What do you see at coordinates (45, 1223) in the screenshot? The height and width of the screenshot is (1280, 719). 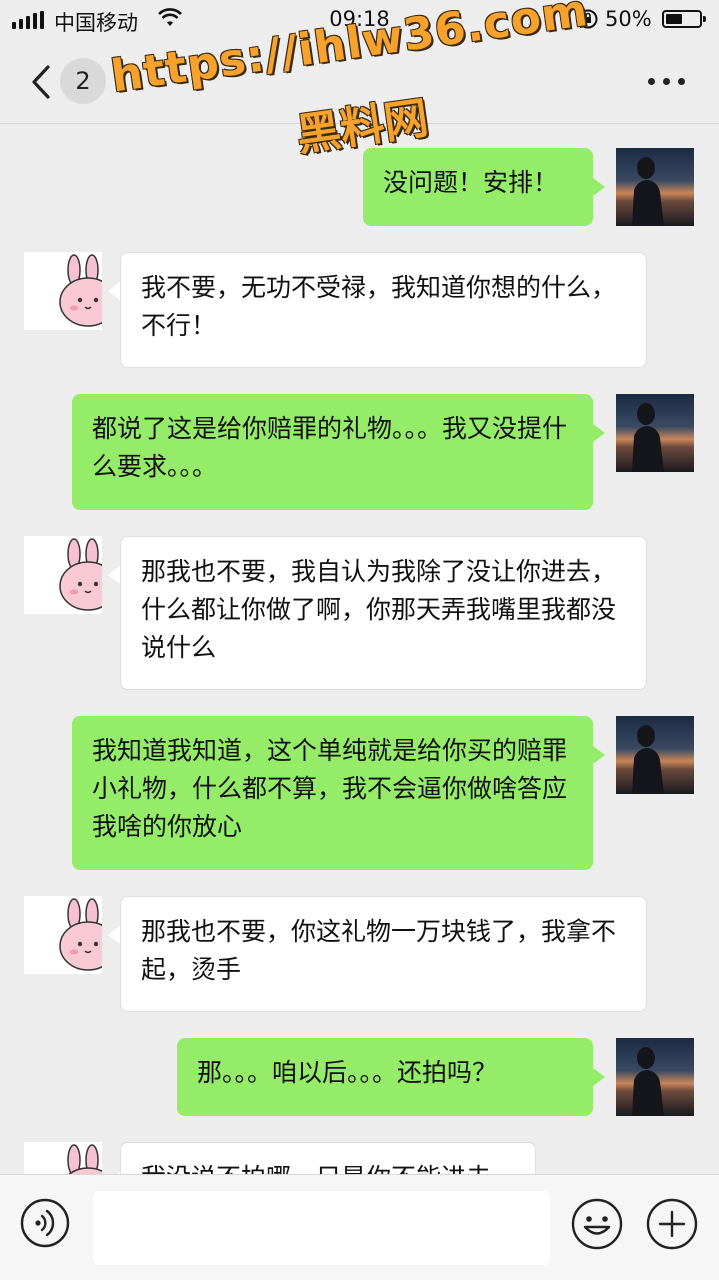 I see `voice-icon` at bounding box center [45, 1223].